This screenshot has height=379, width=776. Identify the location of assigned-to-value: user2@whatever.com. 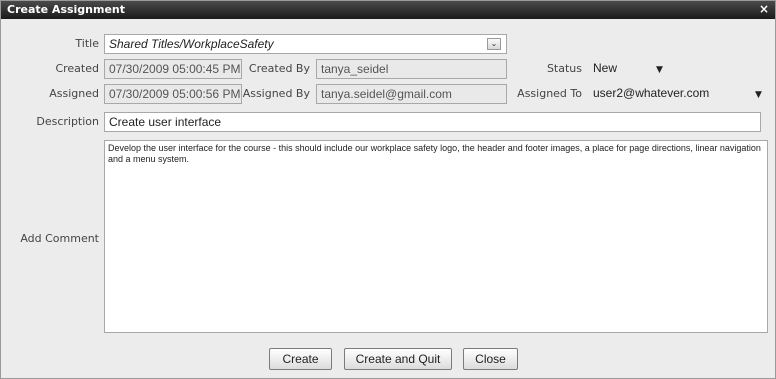
(651, 93).